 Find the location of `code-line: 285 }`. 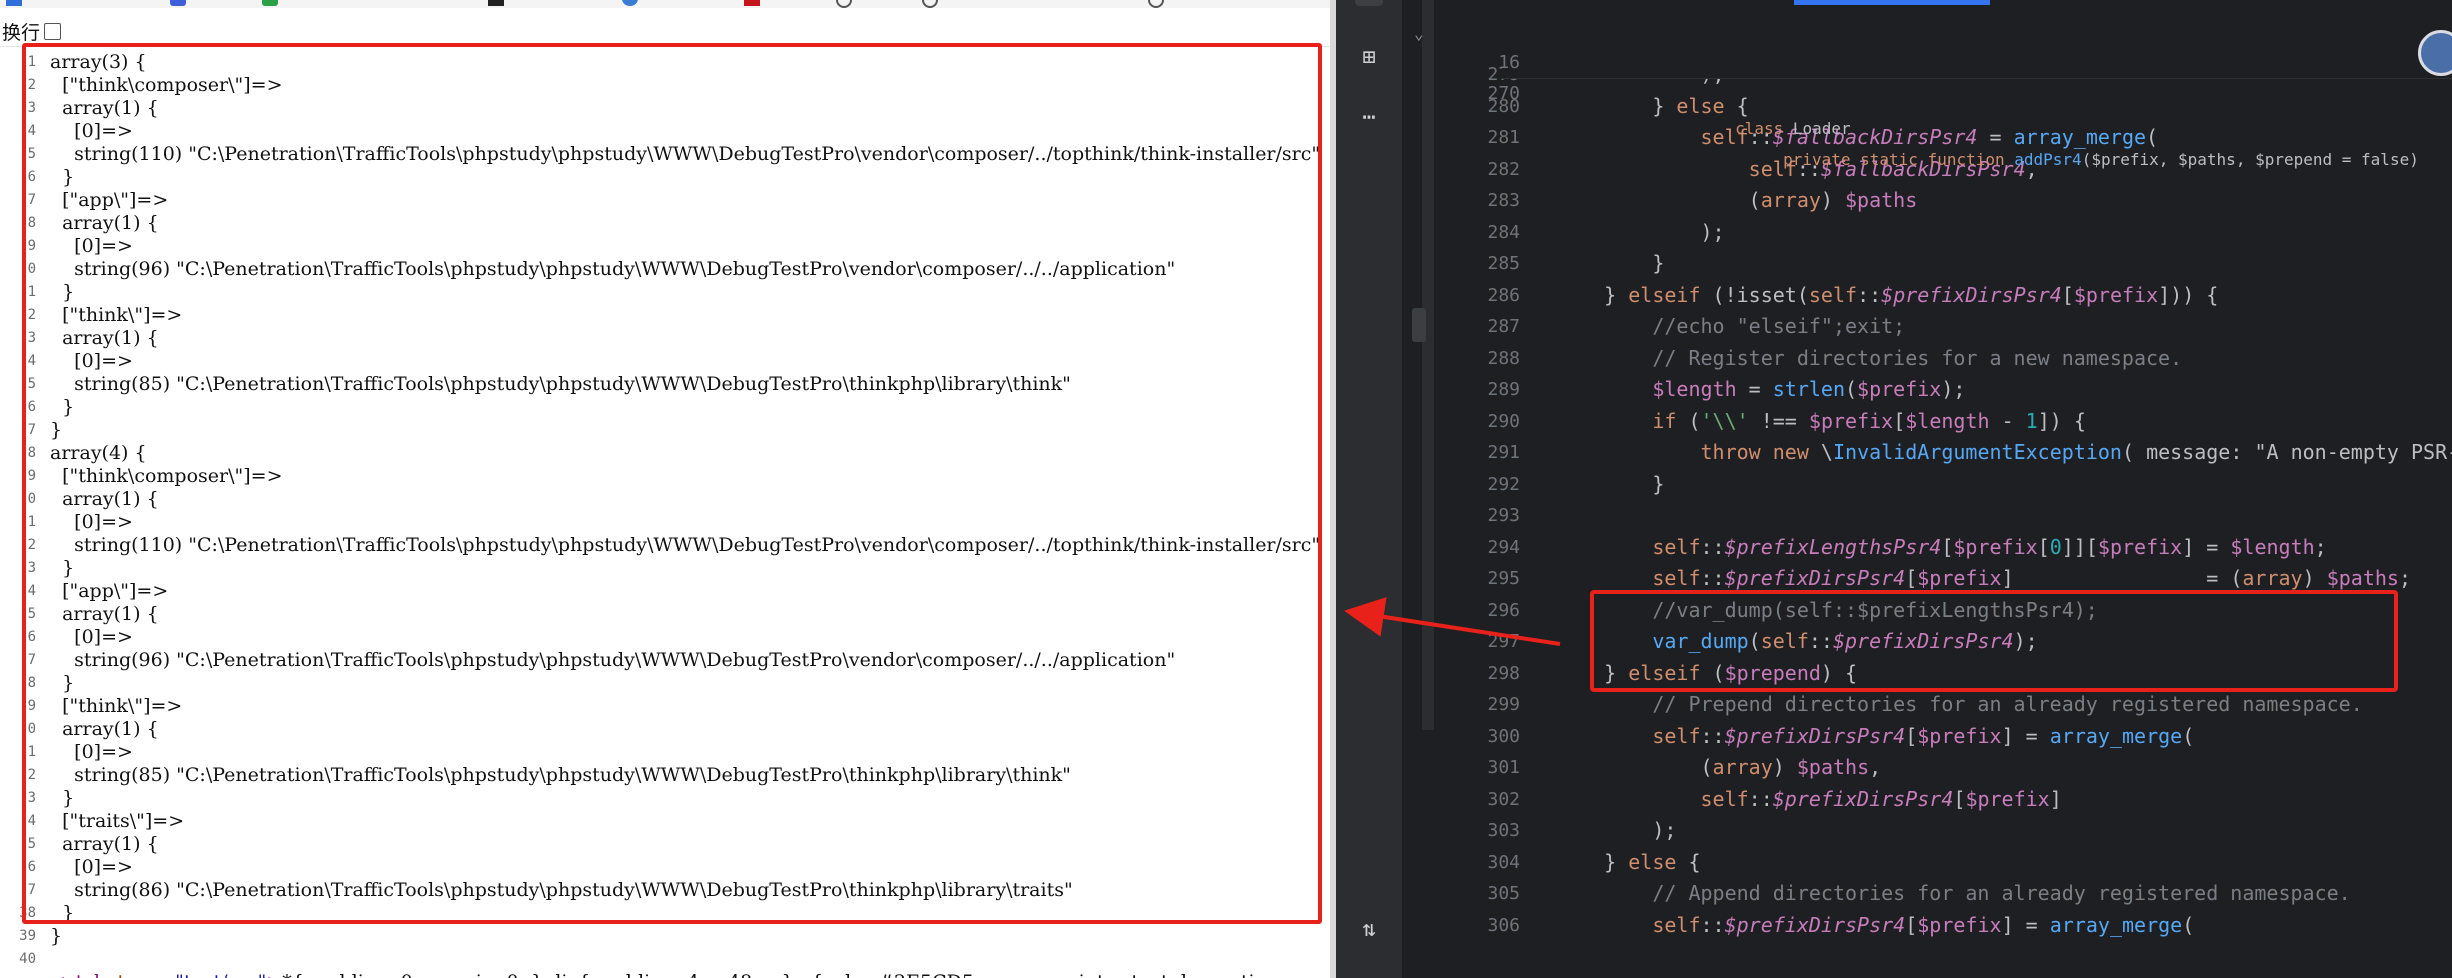

code-line: 285 } is located at coordinates (1894, 263).